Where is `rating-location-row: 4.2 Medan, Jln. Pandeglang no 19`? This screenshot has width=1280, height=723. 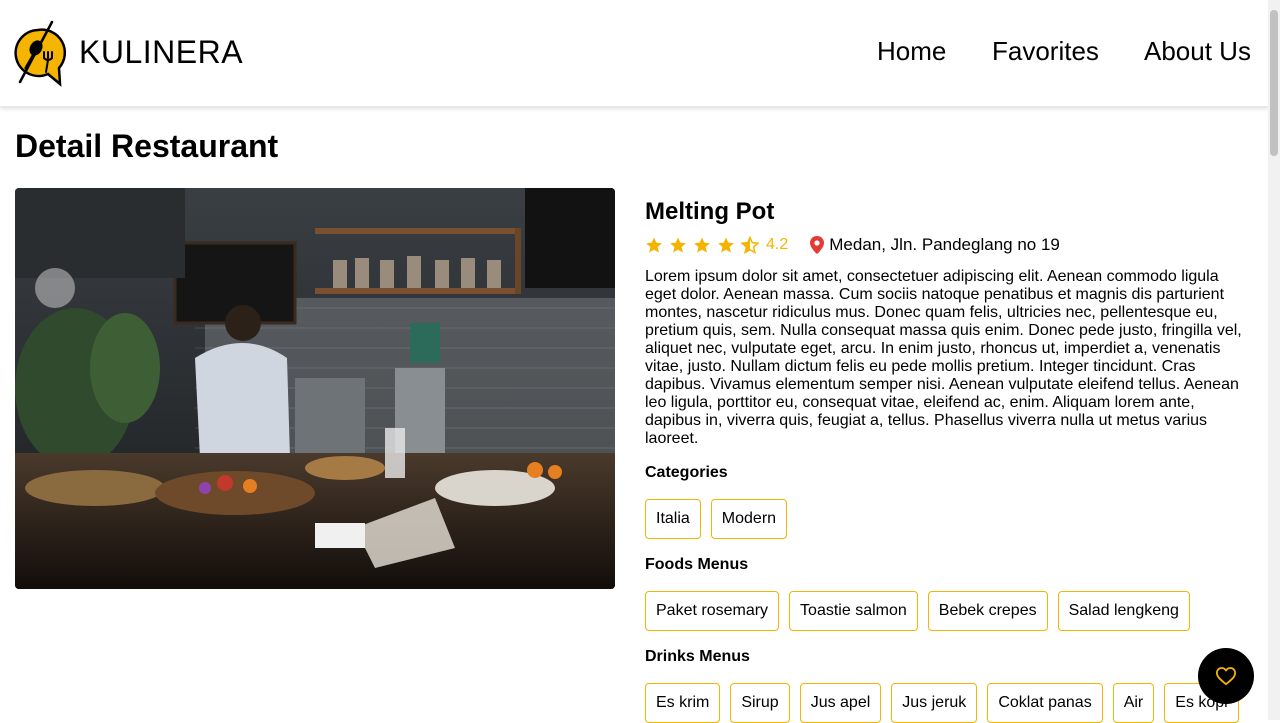
rating-location-row: 4.2 Medan, Jln. Pandeglang no 19 is located at coordinates (945, 245).